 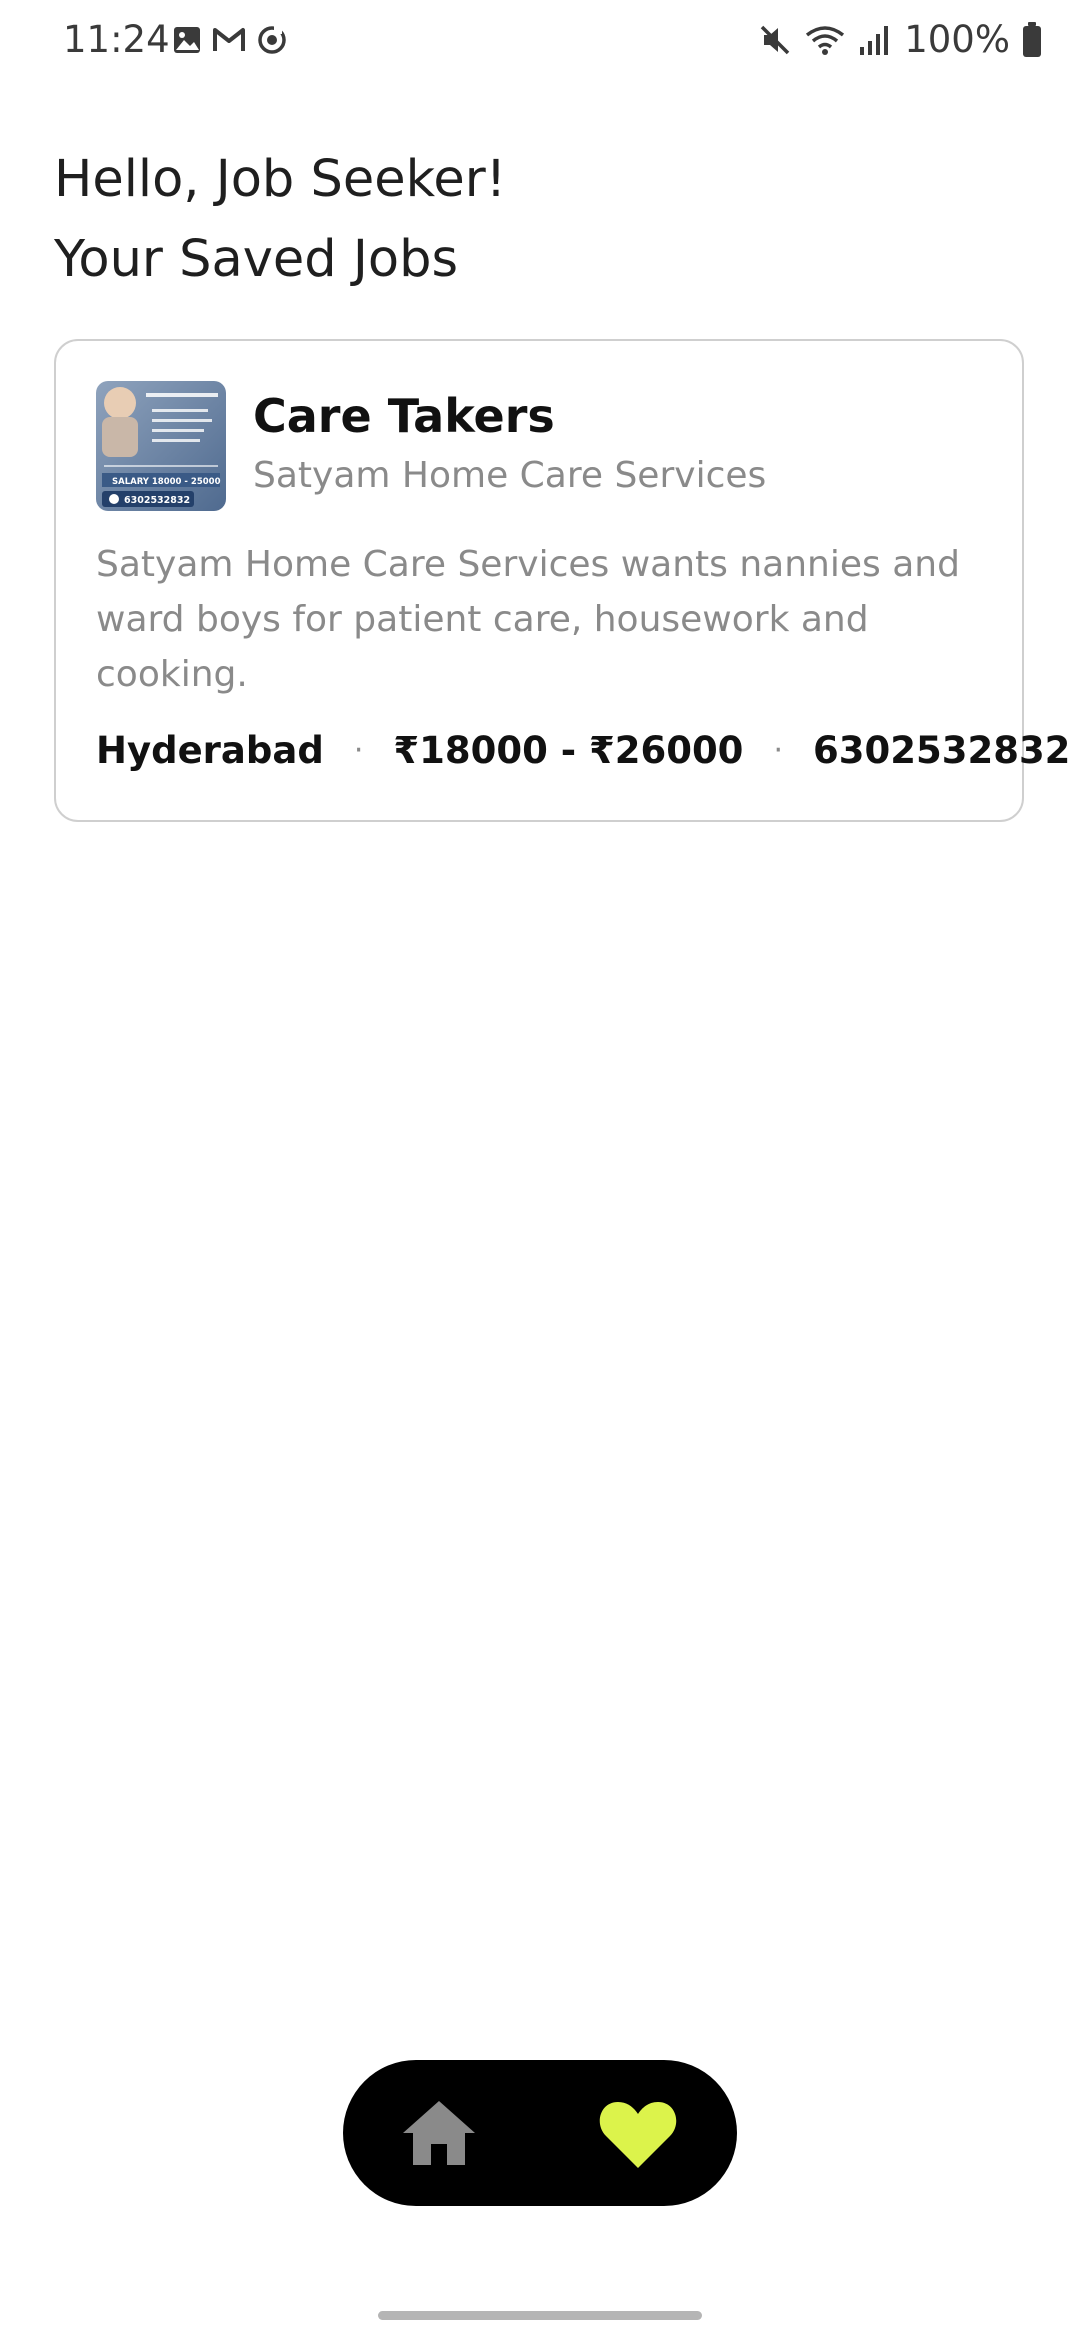 I want to click on status-left-icons, so click(x=230, y=40).